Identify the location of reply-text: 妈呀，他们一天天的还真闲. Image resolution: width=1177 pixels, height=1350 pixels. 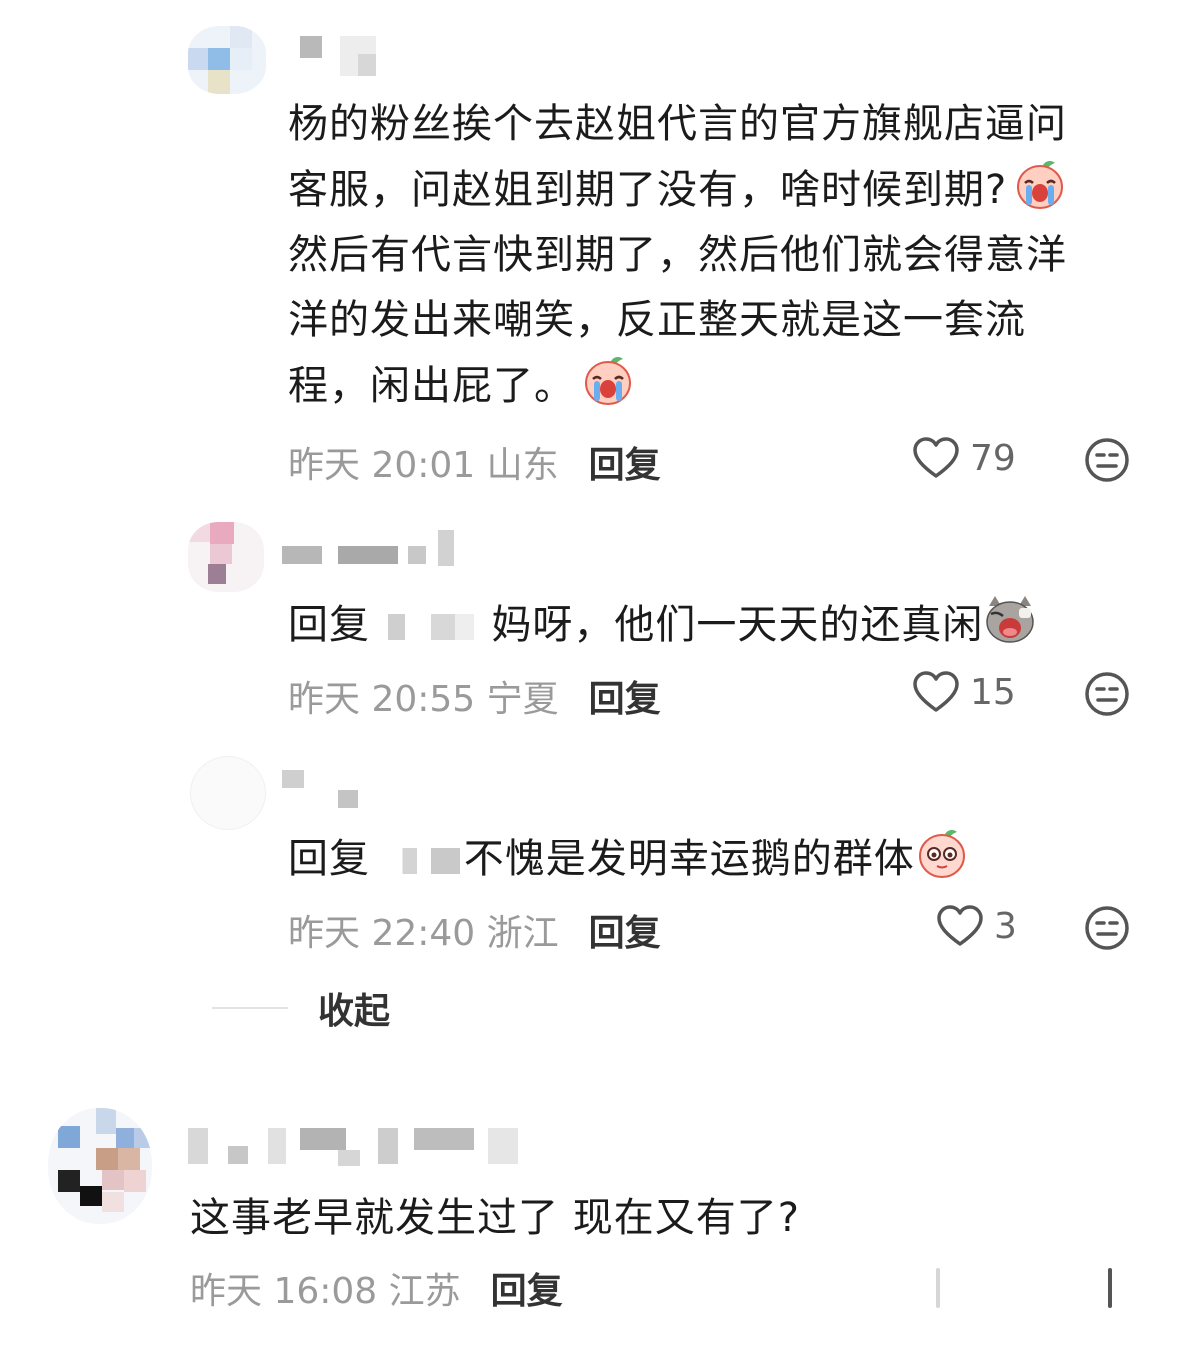
(737, 625).